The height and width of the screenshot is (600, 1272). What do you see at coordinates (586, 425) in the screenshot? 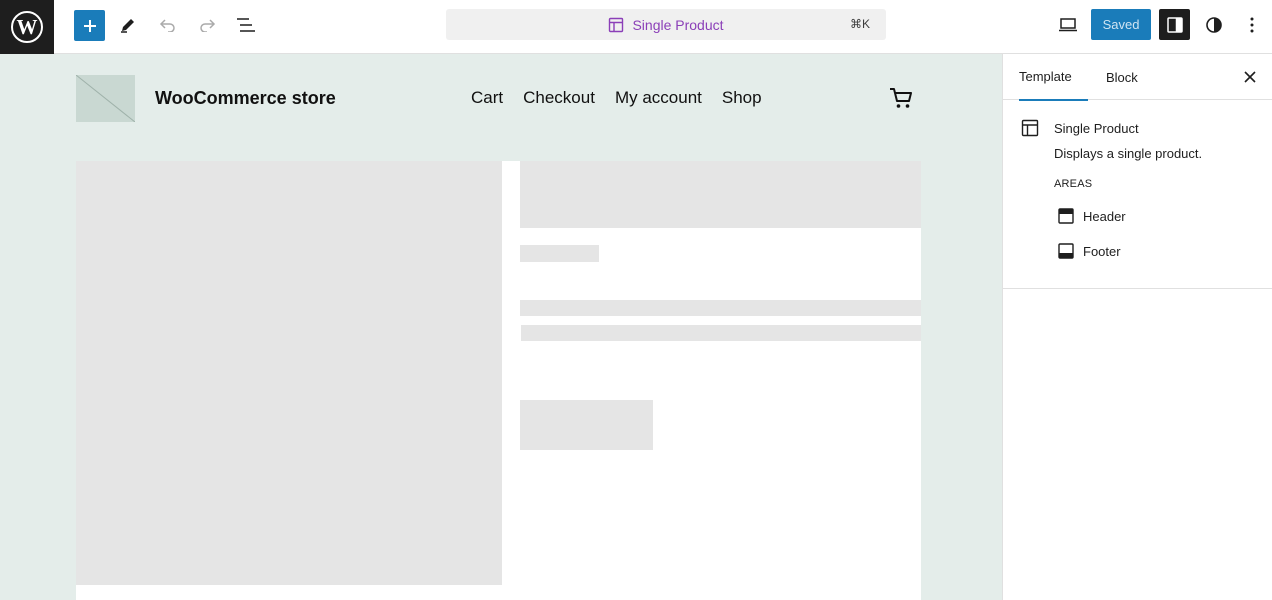
I see `add-to-cart-placeholder` at bounding box center [586, 425].